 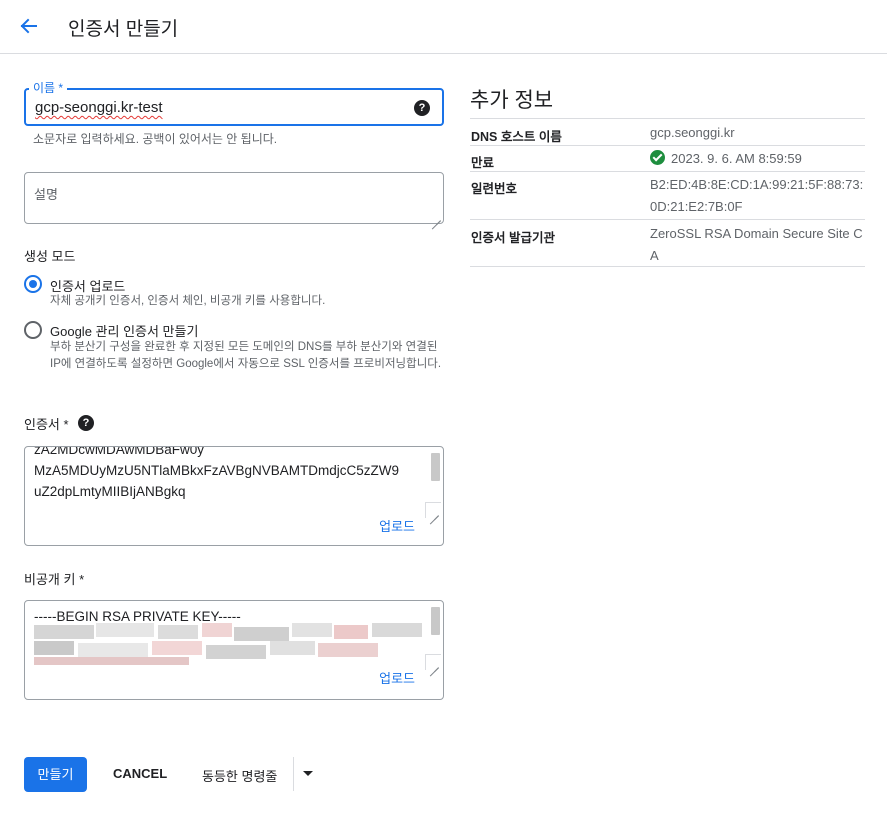 What do you see at coordinates (293, 774) in the screenshot?
I see `button-divider` at bounding box center [293, 774].